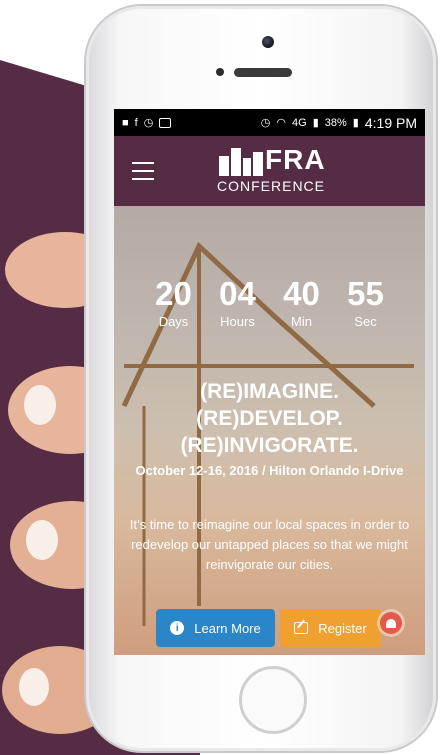  Describe the element at coordinates (237, 321) in the screenshot. I see `countdown-label: Hours` at that location.